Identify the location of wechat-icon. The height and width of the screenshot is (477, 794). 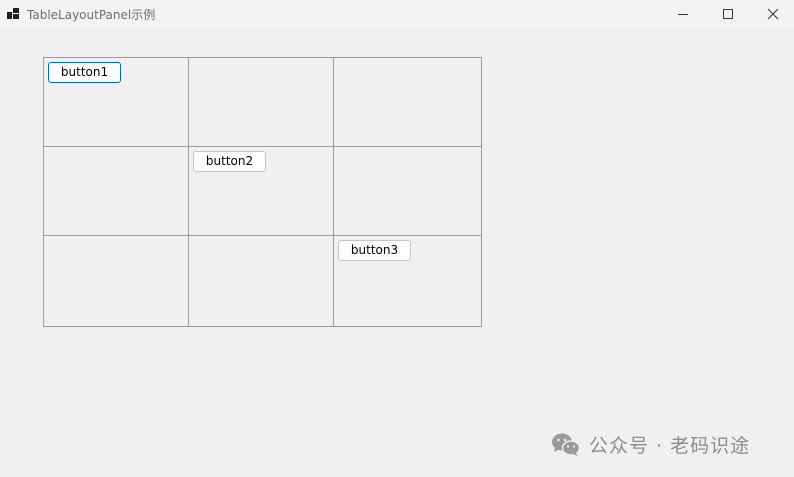
(566, 444).